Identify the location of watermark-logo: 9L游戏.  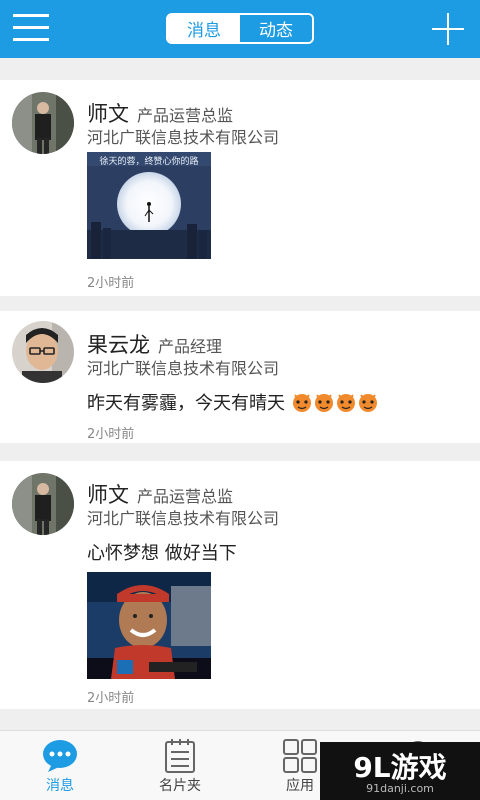
(400, 767).